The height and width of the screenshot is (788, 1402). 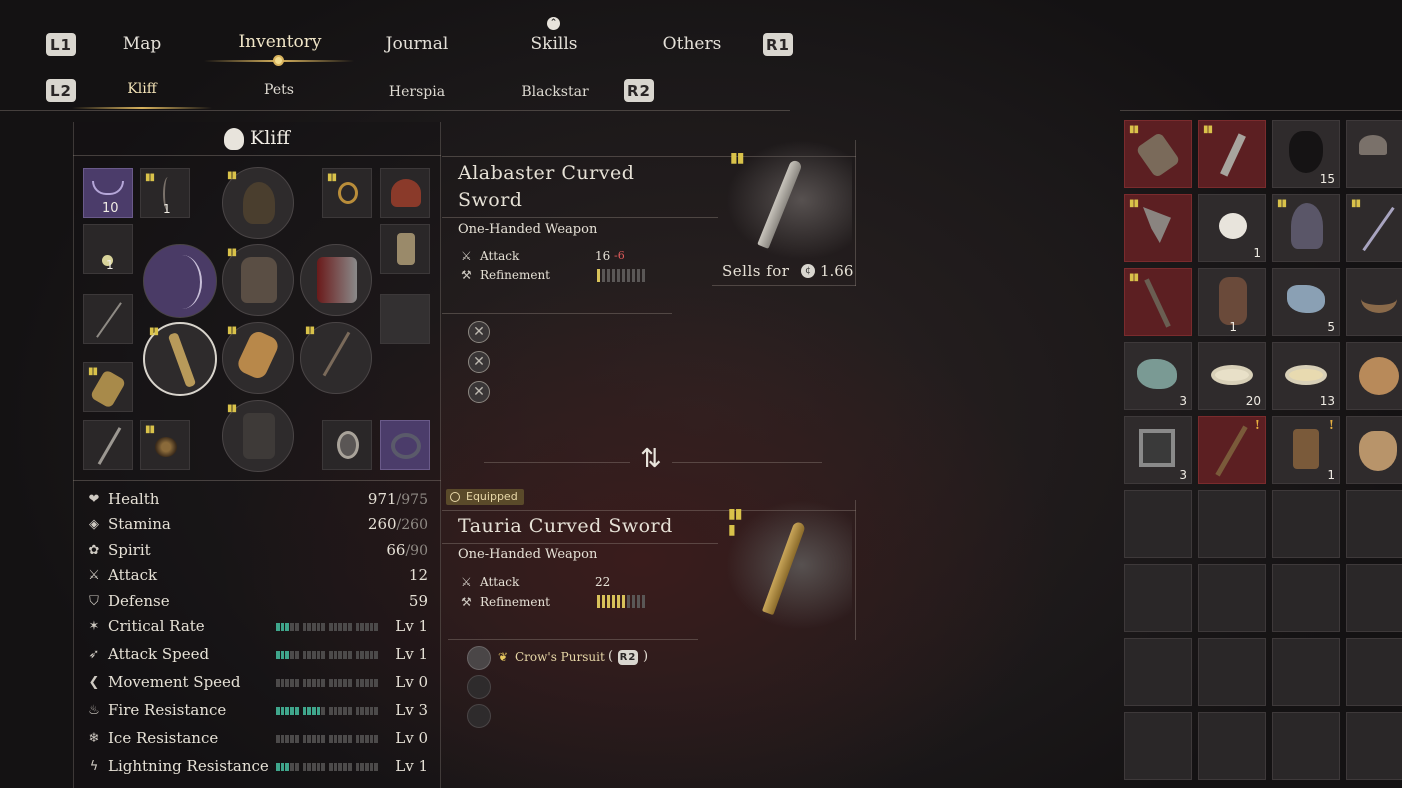 What do you see at coordinates (280, 42) in the screenshot?
I see `tab-inventory: Inventory` at bounding box center [280, 42].